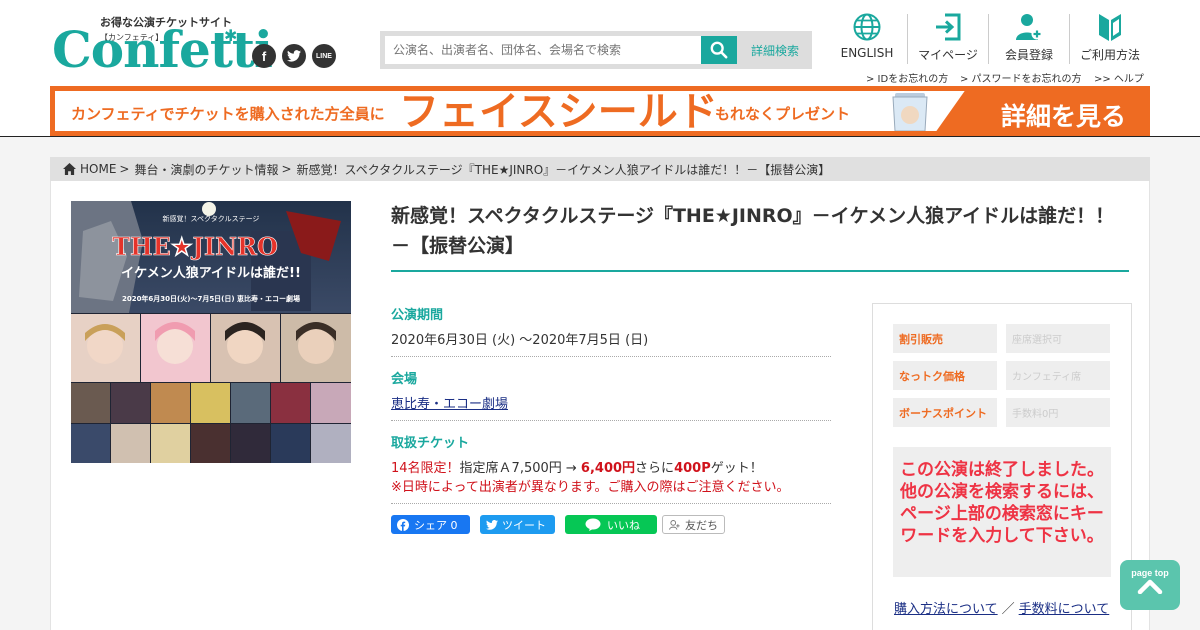 The image size is (1200, 630). What do you see at coordinates (449, 404) in the screenshot?
I see `venue-link: 恵比寿・エコー劇場` at bounding box center [449, 404].